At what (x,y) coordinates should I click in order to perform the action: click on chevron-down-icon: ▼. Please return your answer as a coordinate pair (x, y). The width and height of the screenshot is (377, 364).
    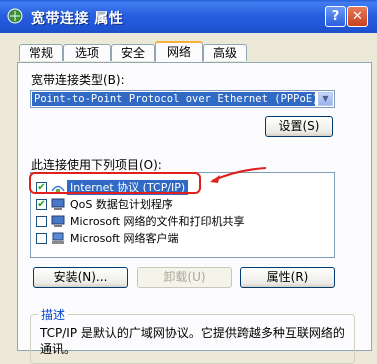
    Looking at the image, I should click on (325, 99).